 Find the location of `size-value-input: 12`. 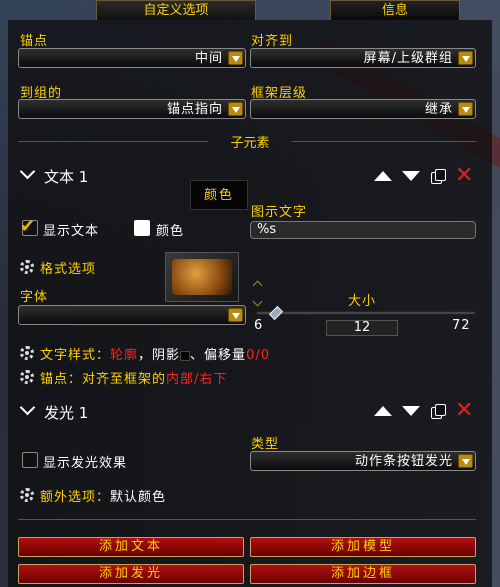

size-value-input: 12 is located at coordinates (362, 328).